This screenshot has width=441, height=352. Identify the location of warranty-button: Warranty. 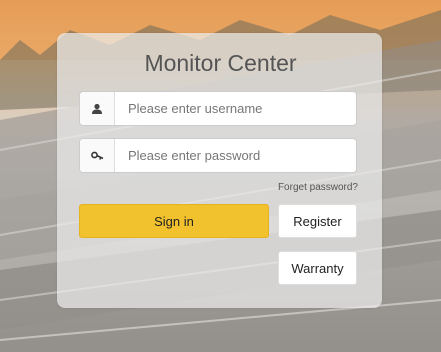
(317, 268).